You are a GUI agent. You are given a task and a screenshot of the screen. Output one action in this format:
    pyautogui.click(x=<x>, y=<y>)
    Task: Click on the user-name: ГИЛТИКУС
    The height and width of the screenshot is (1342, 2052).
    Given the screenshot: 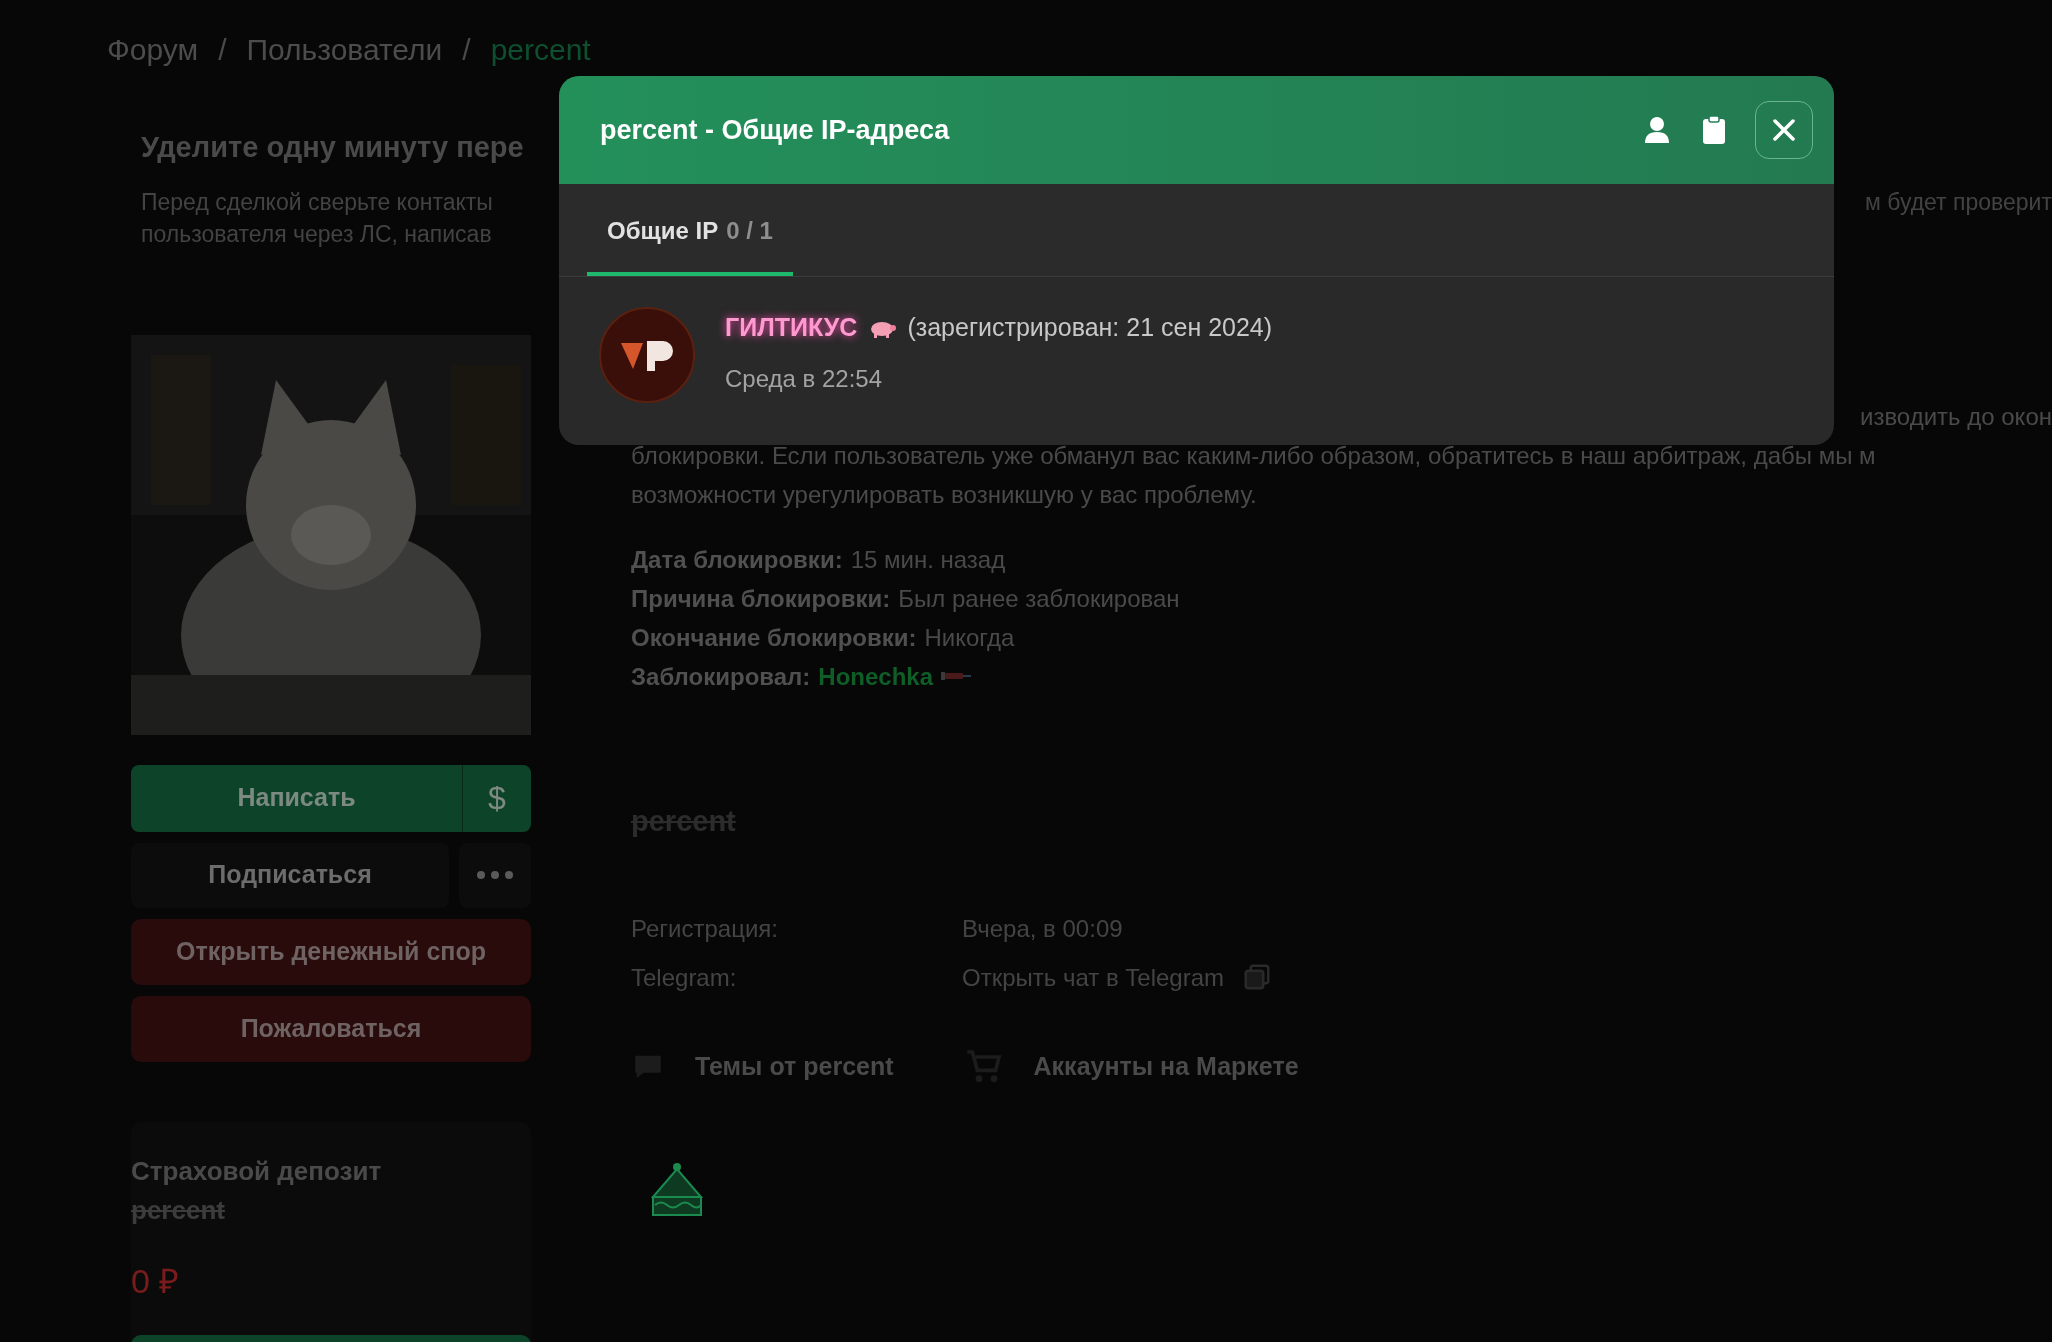 What is the action you would take?
    pyautogui.click(x=791, y=328)
    